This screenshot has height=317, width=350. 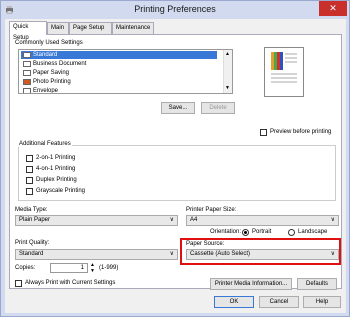 I want to click on checkbox-2on1-label: 2-on-1 Printing, so click(x=56, y=158).